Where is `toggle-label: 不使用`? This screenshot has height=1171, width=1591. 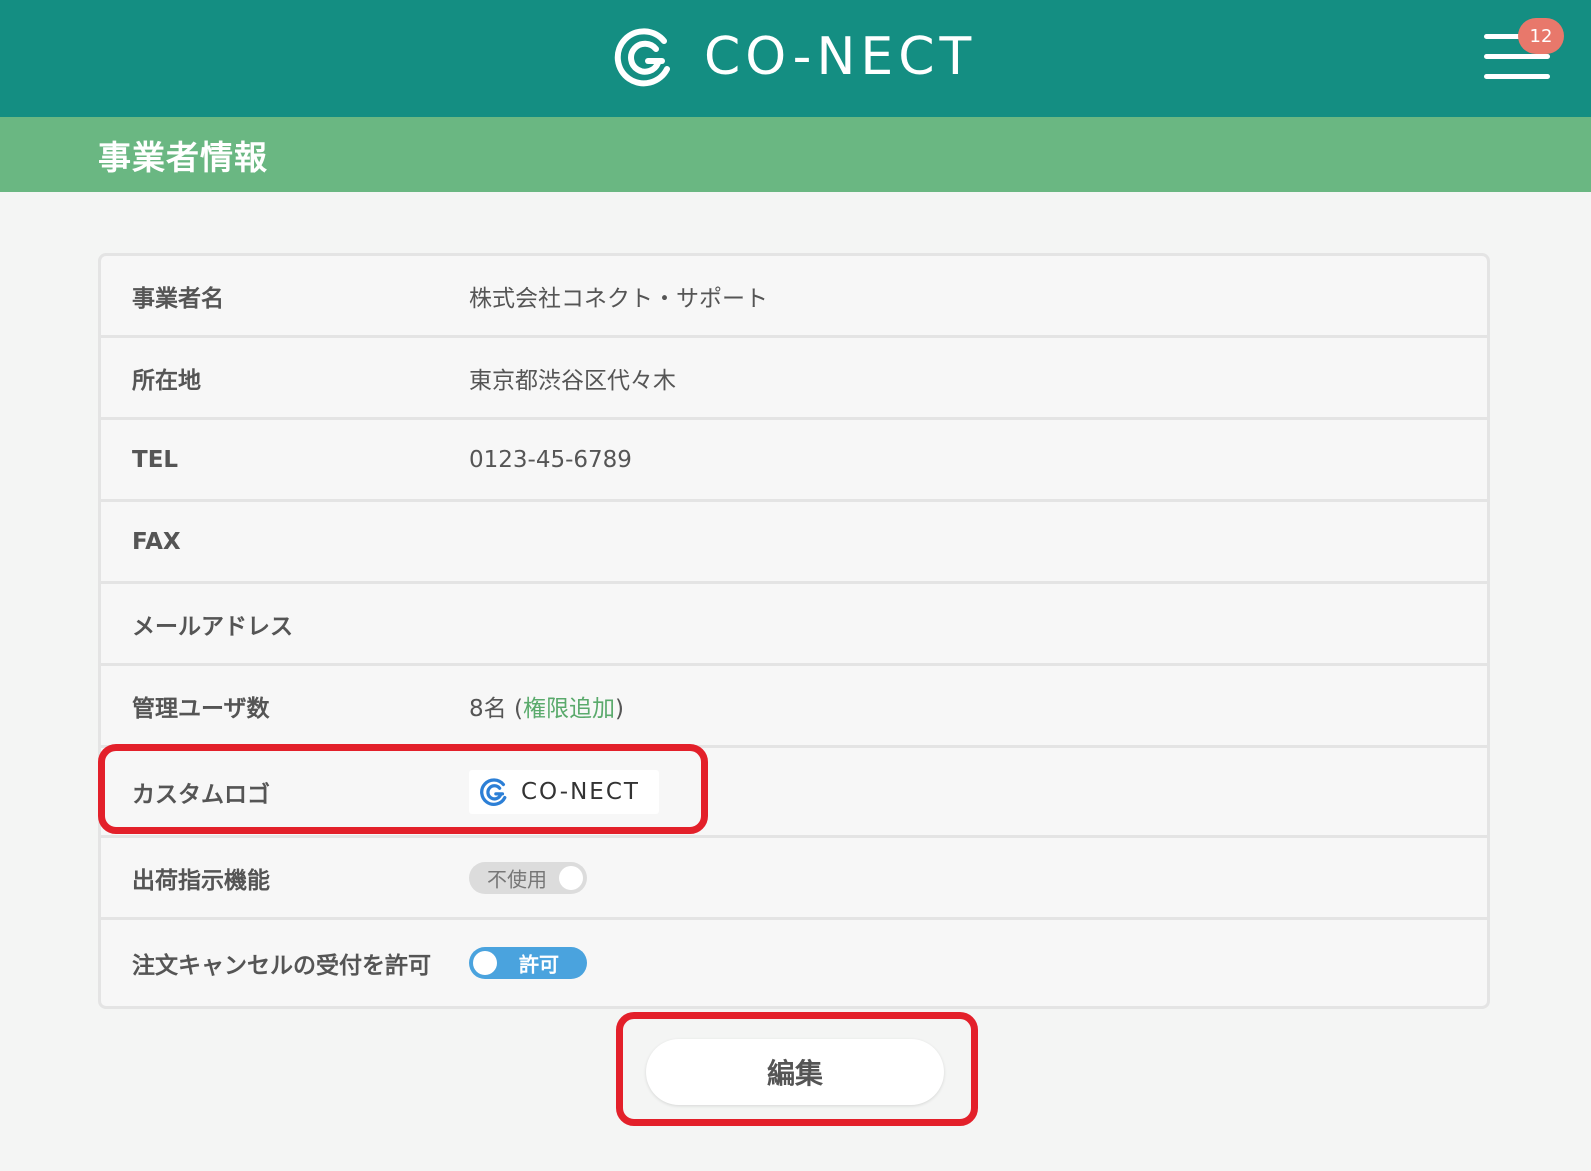 toggle-label: 不使用 is located at coordinates (517, 879).